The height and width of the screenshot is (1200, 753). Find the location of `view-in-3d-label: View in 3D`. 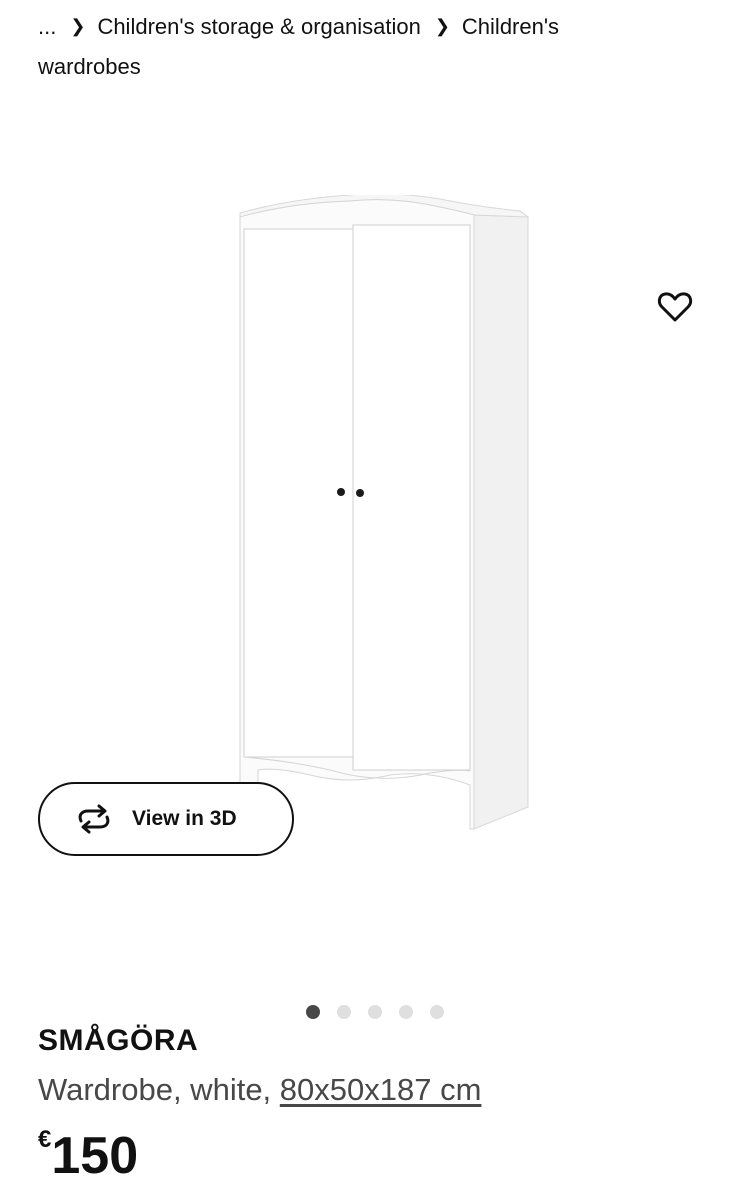

view-in-3d-label: View in 3D is located at coordinates (184, 818).